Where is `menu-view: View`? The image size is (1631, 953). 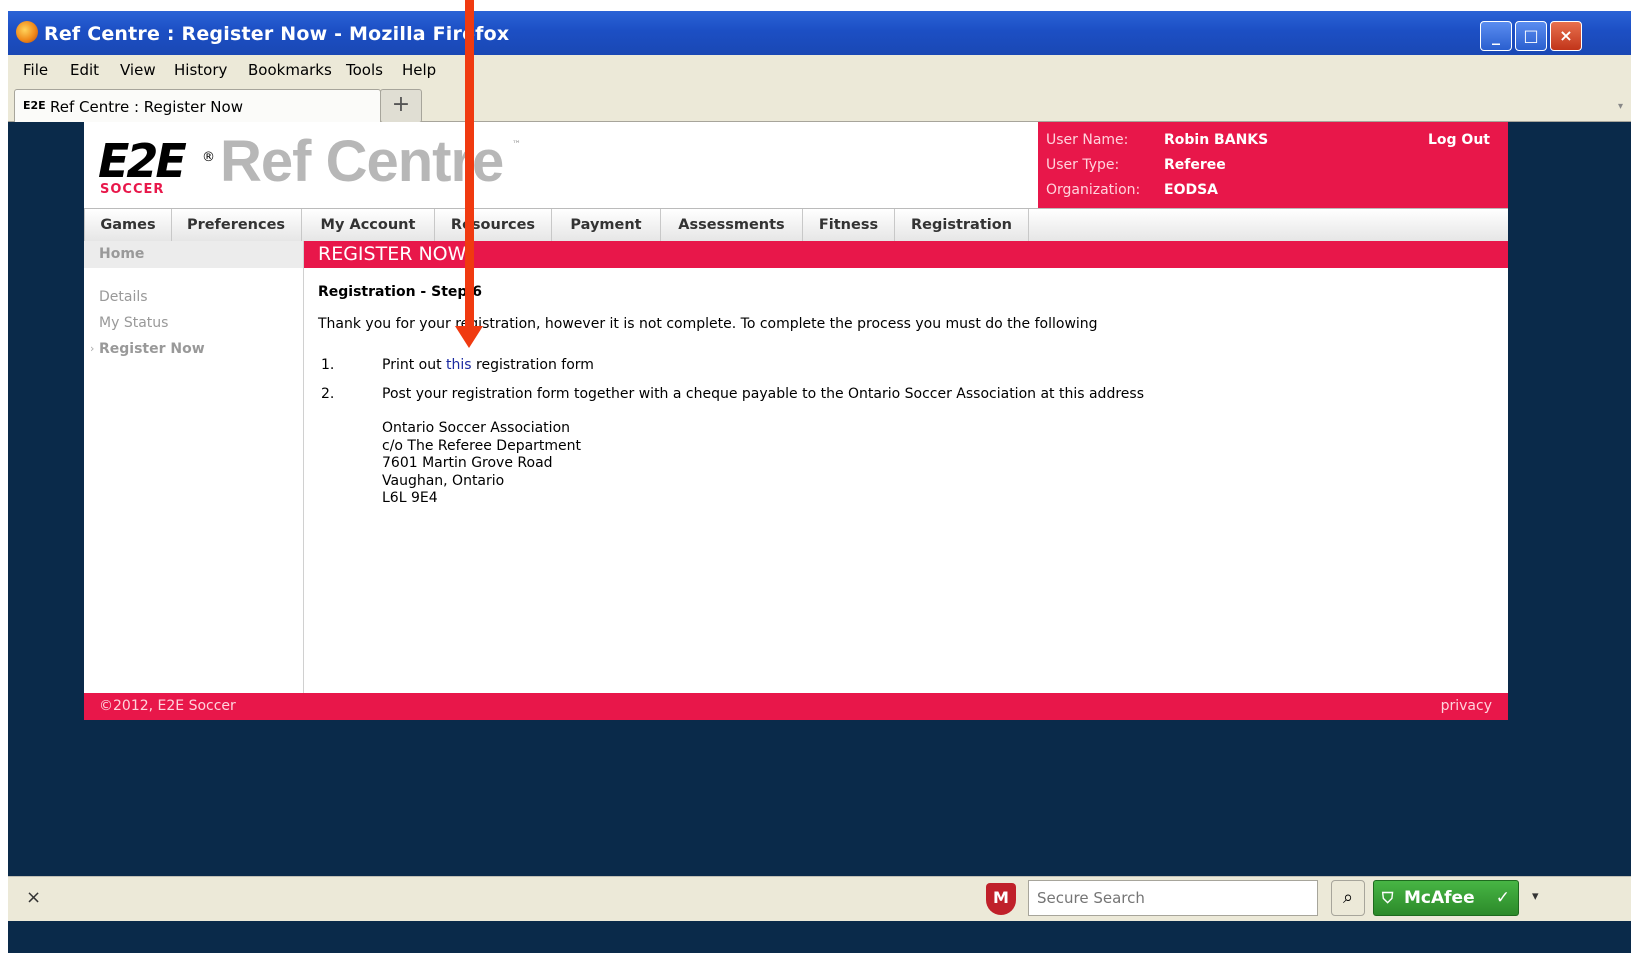 menu-view: View is located at coordinates (138, 70).